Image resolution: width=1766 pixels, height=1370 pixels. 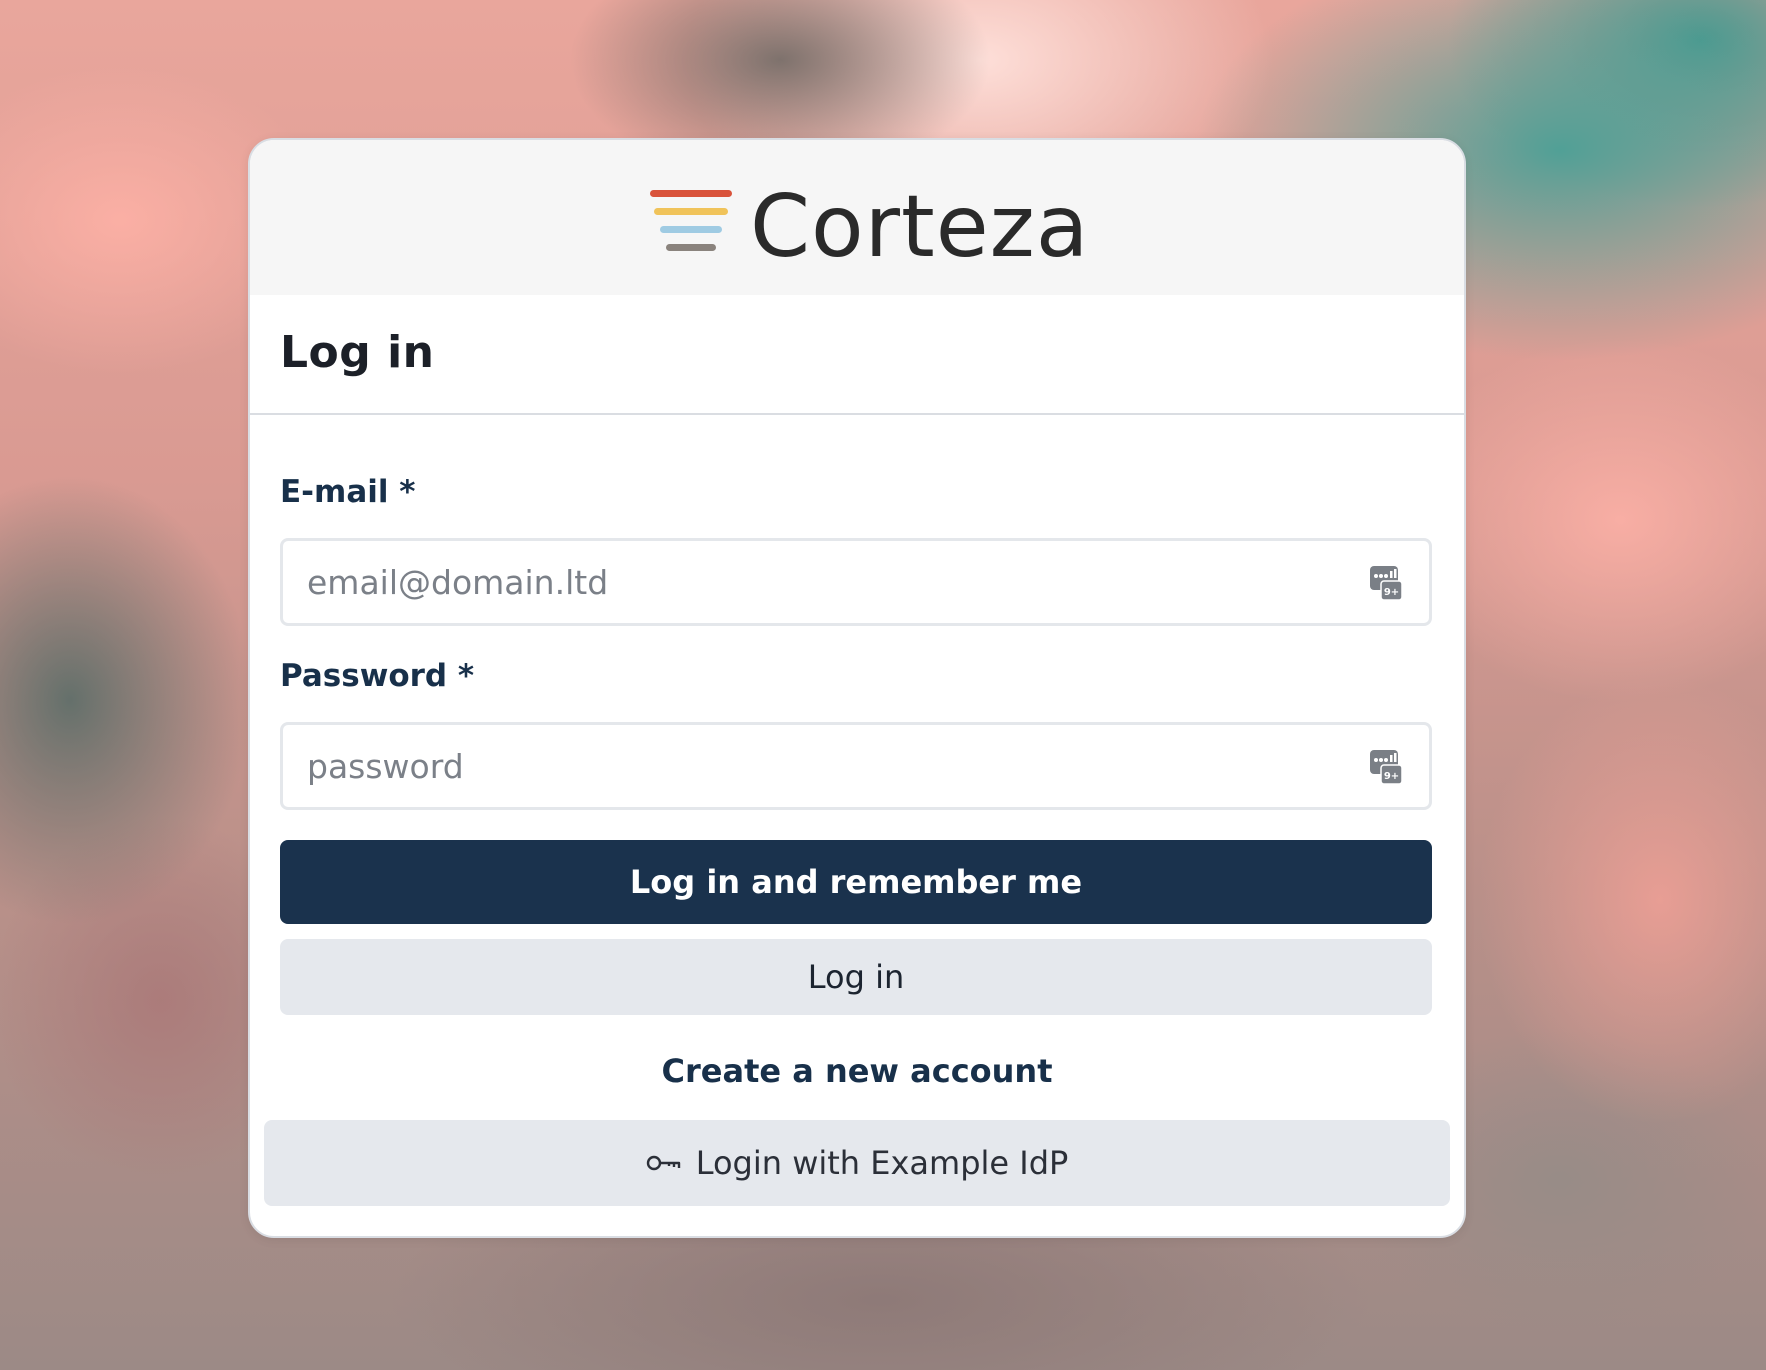 I want to click on page-title: Log in, so click(x=357, y=352).